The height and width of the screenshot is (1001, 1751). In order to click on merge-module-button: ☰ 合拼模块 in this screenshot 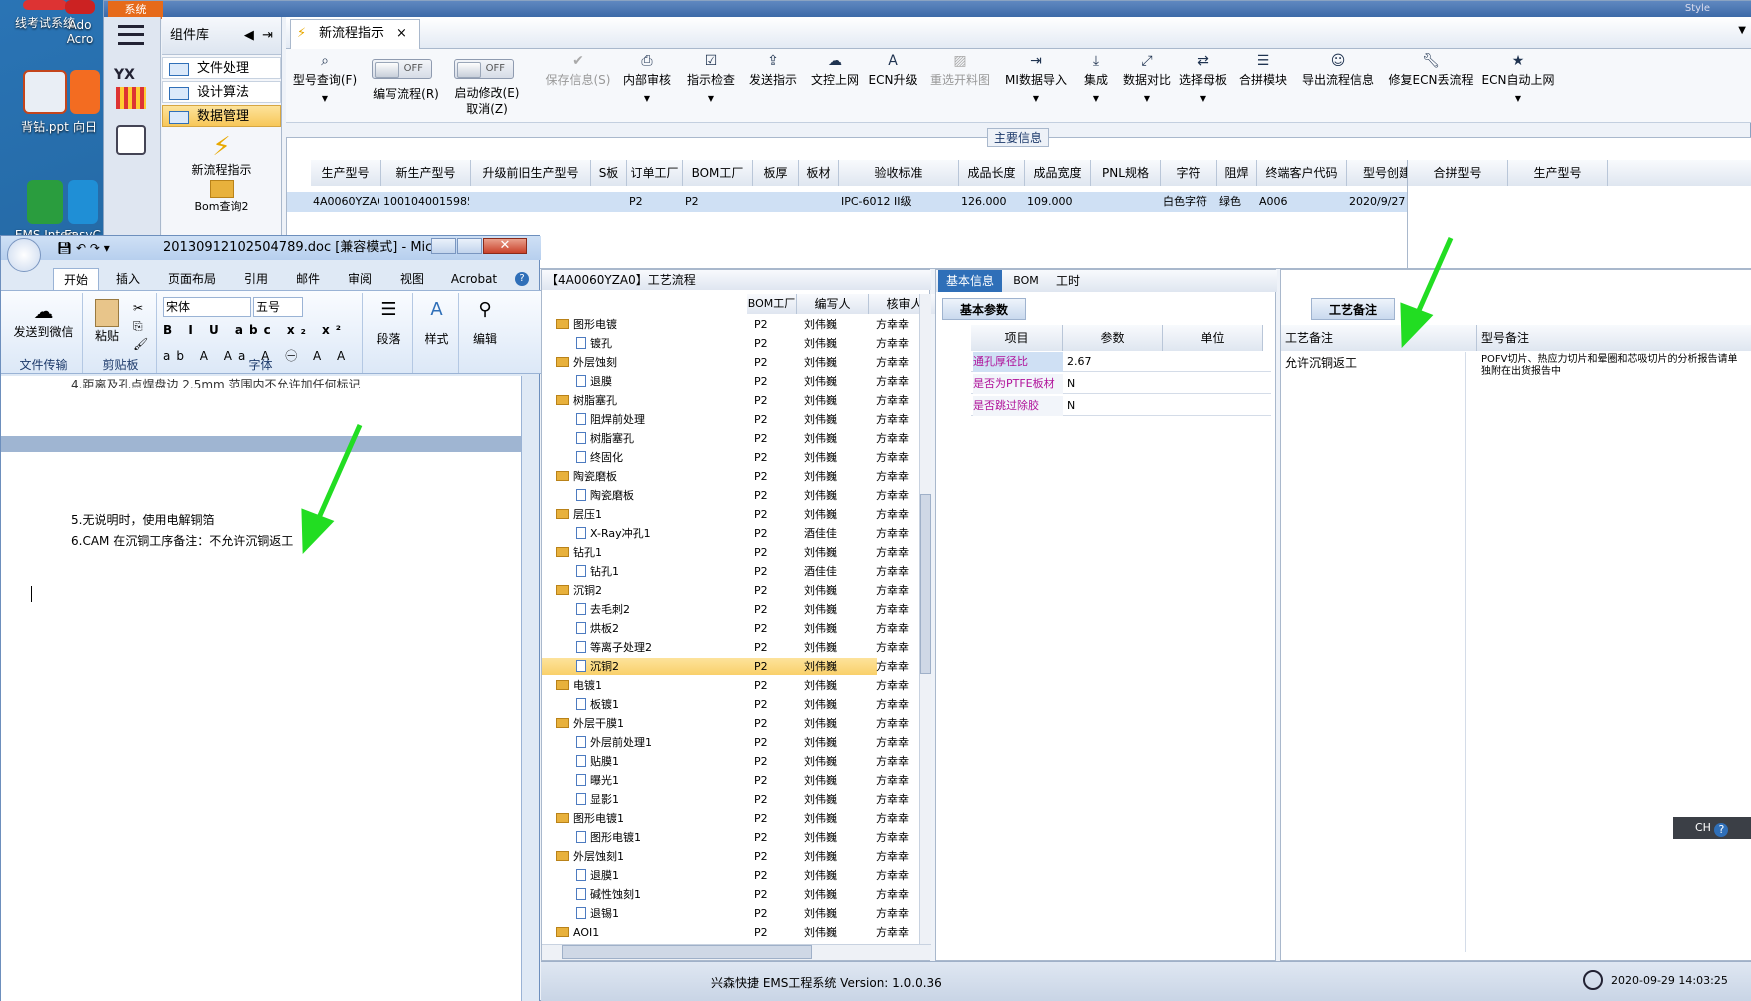, I will do `click(1263, 70)`.